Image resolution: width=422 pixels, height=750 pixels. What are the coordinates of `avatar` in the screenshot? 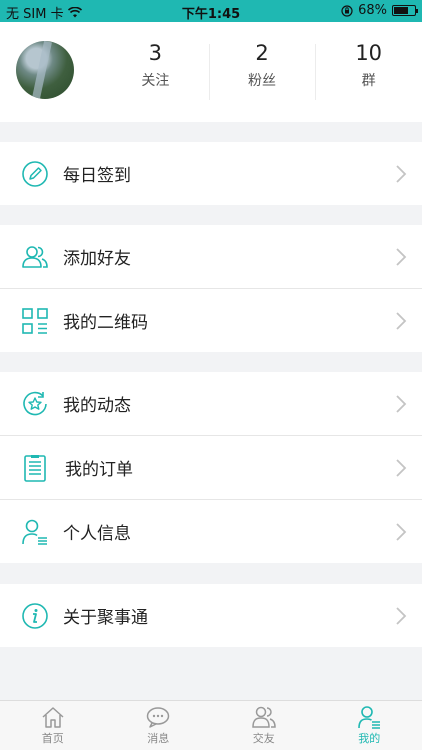 It's located at (45, 70).